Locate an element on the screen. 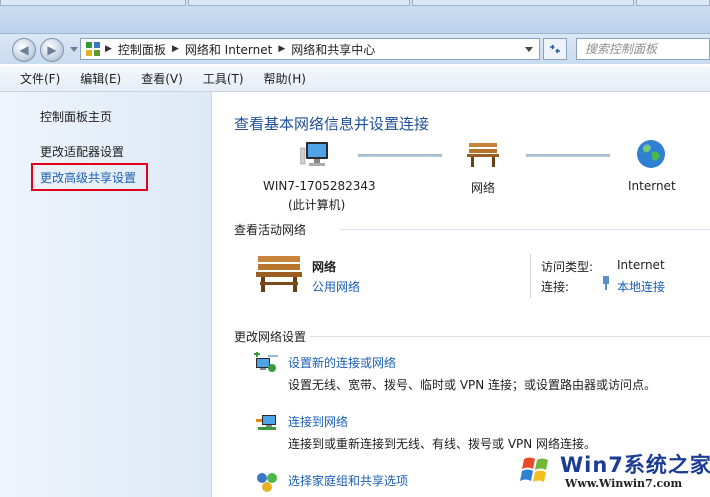 The width and height of the screenshot is (710, 497). new-connection-icon is located at coordinates (267, 365).